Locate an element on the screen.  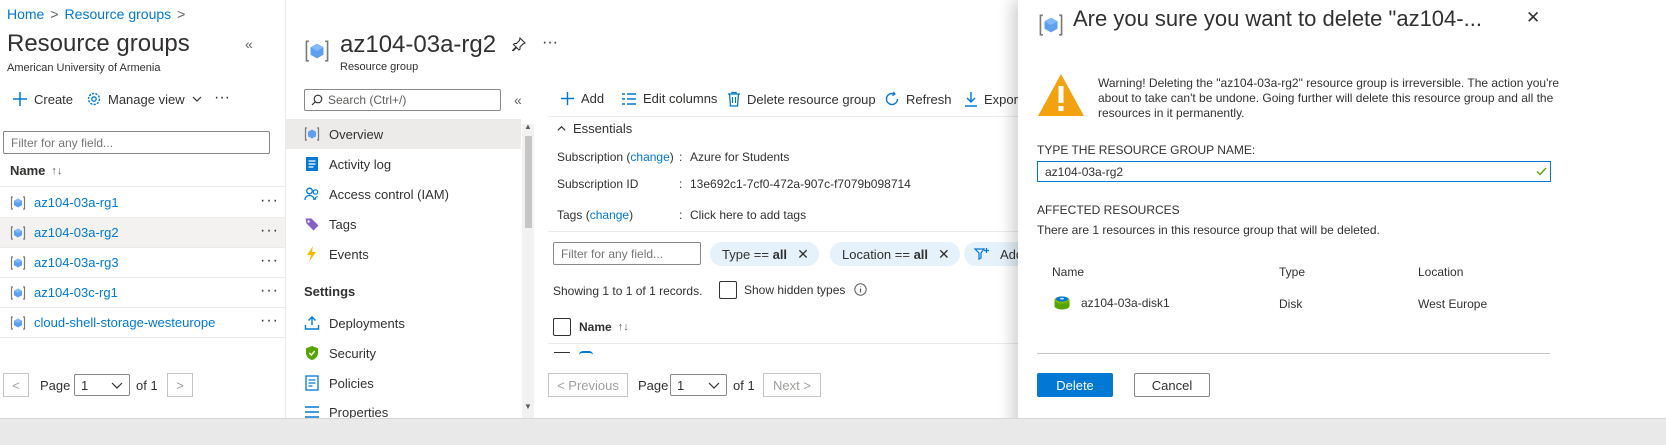
tag-icon is located at coordinates (312, 224).